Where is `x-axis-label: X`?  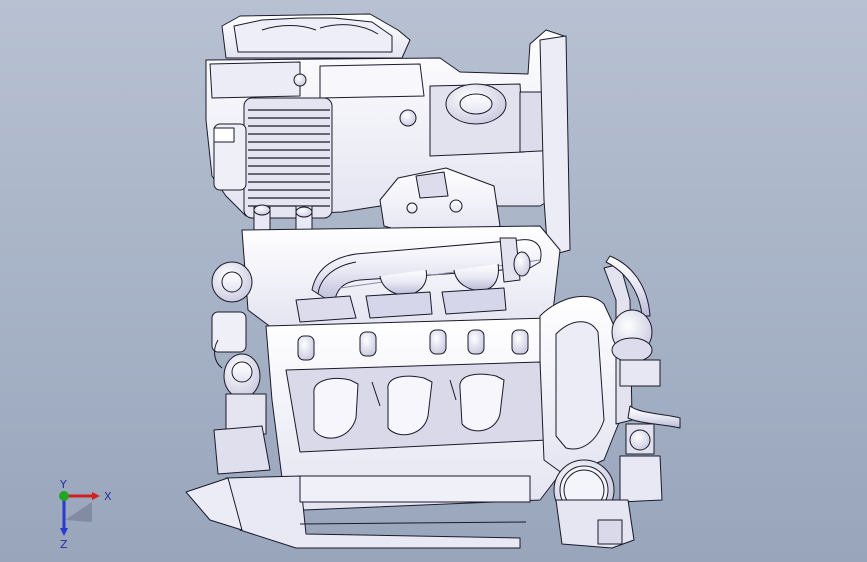 x-axis-label: X is located at coordinates (108, 496).